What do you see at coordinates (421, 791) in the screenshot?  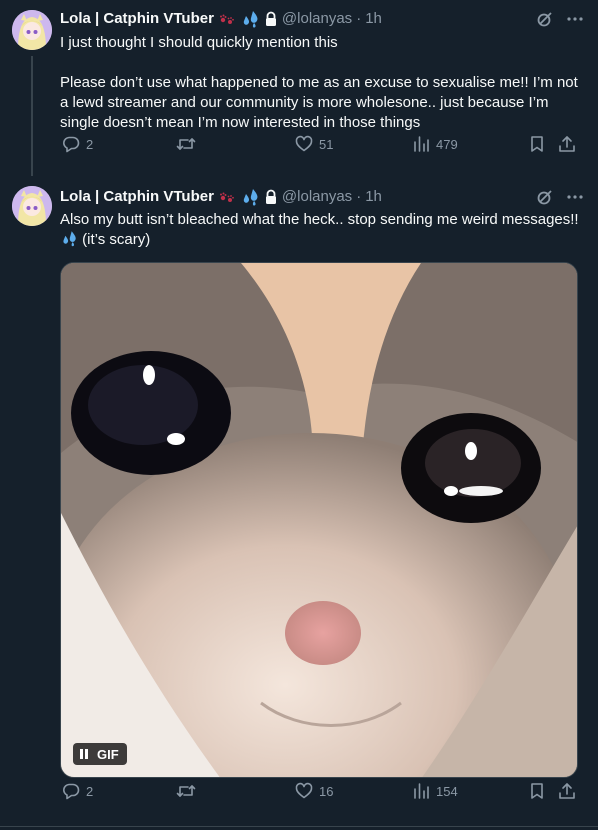 I see `views-icon` at bounding box center [421, 791].